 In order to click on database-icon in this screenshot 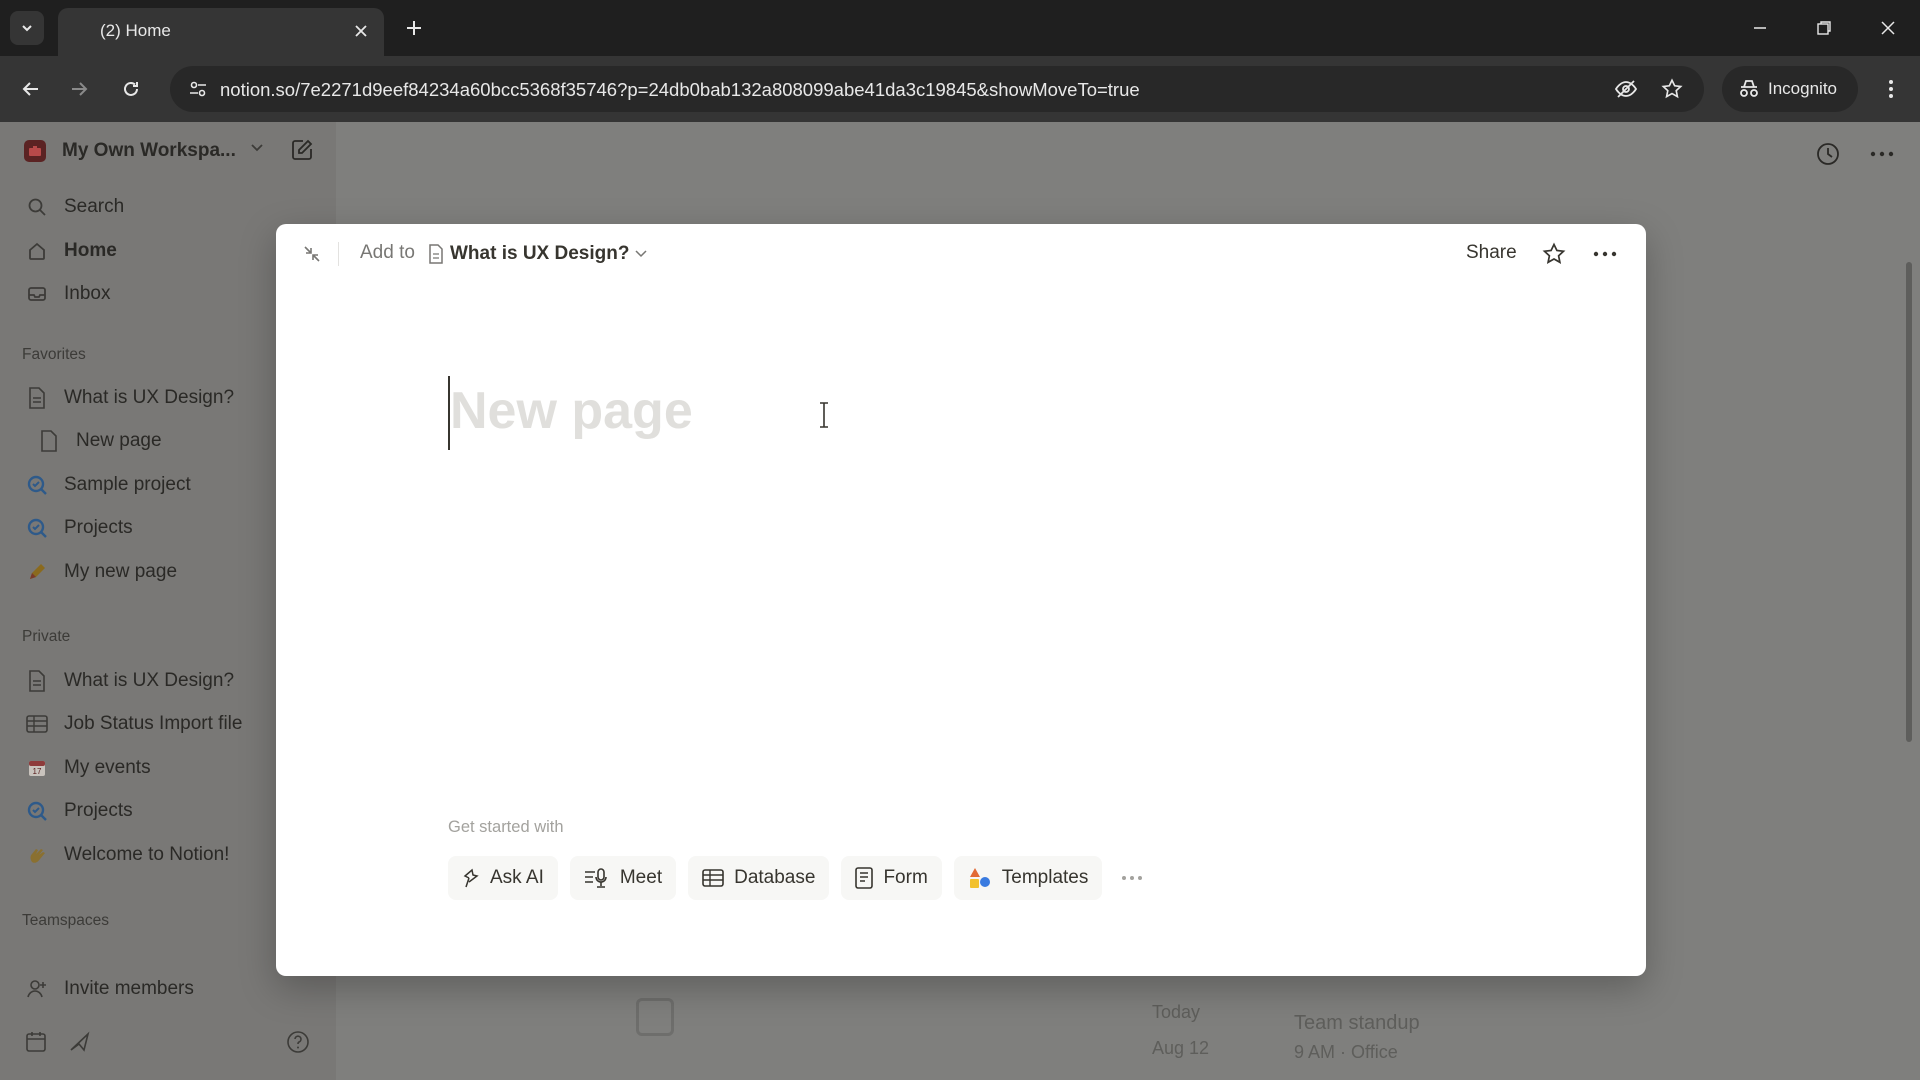, I will do `click(713, 878)`.